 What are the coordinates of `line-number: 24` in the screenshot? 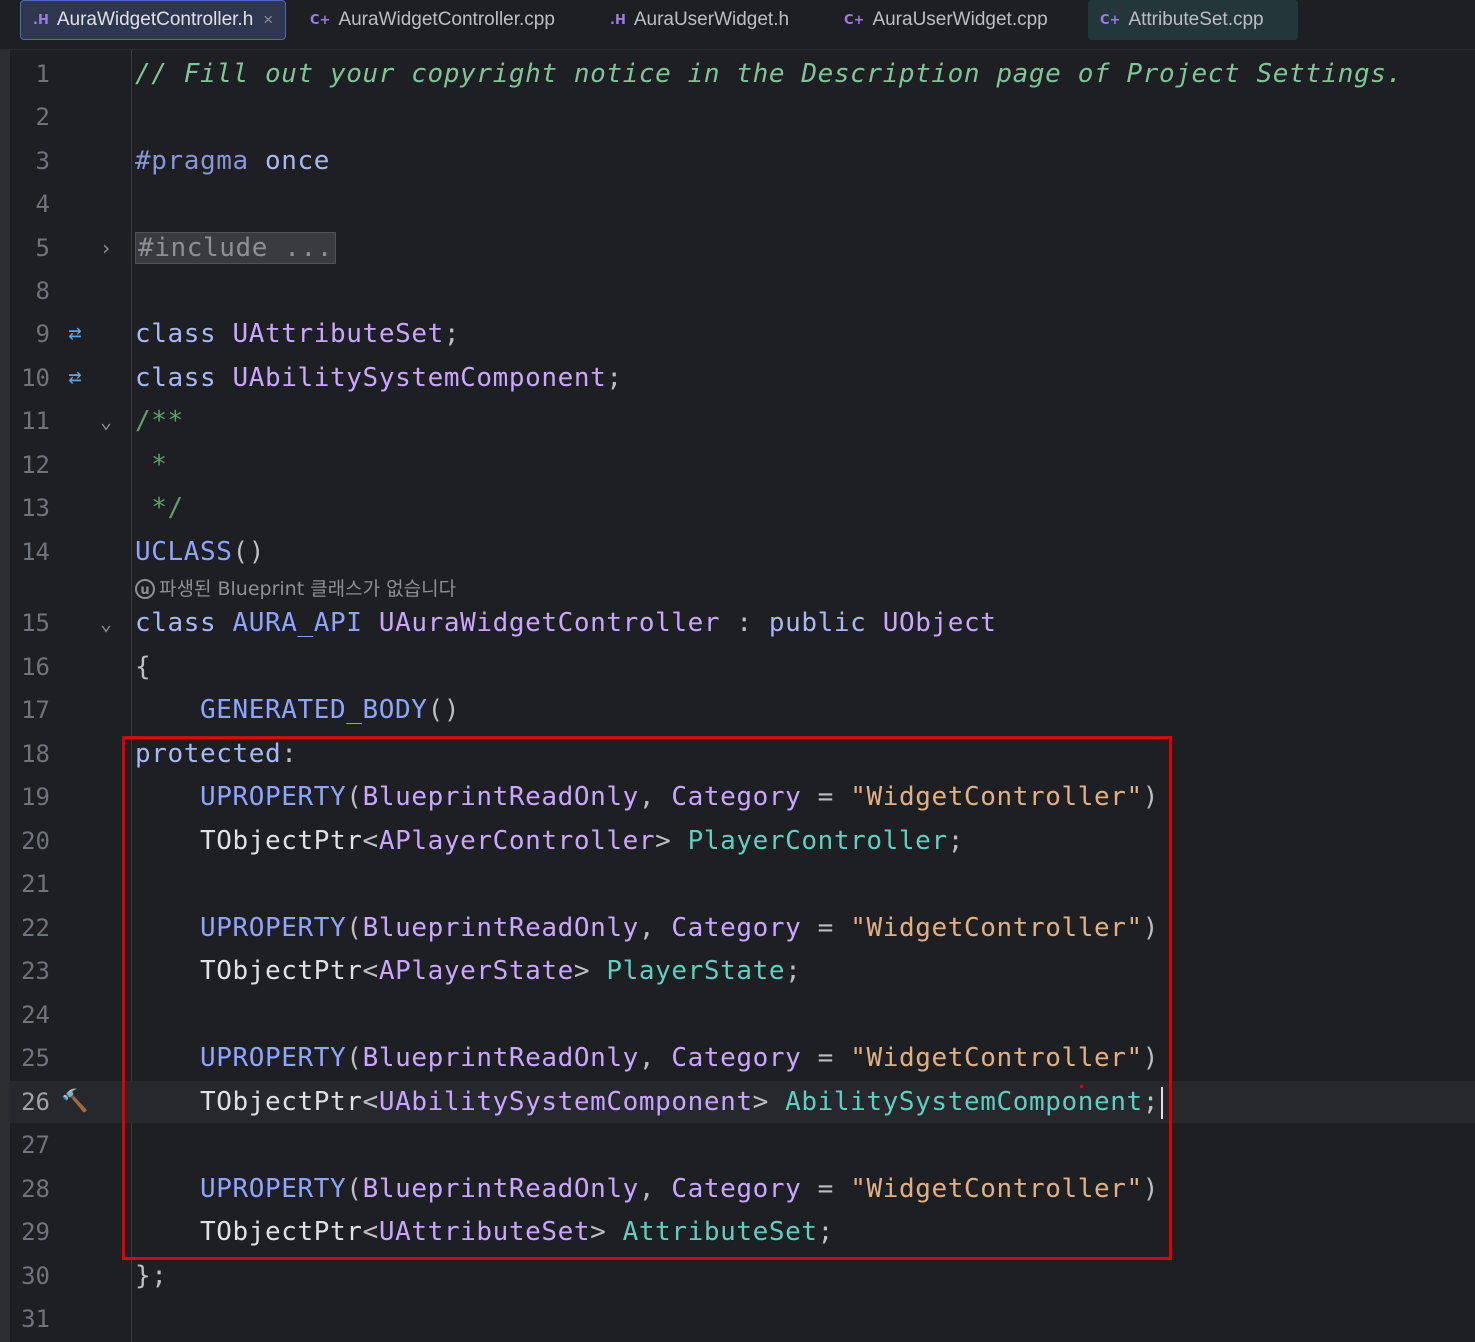 It's located at (35, 1015).